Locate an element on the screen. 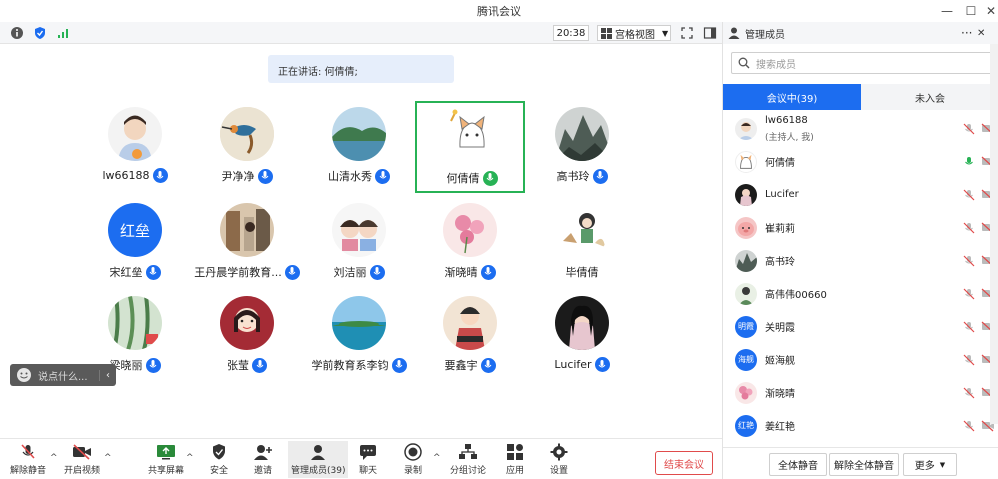 The height and width of the screenshot is (479, 998). mute-all-button: 全体静音 is located at coordinates (798, 464).